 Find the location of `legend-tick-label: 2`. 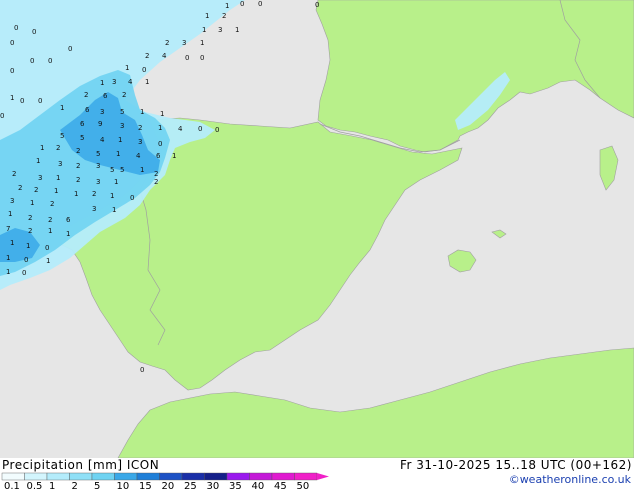

legend-tick-label: 2 is located at coordinates (75, 485).